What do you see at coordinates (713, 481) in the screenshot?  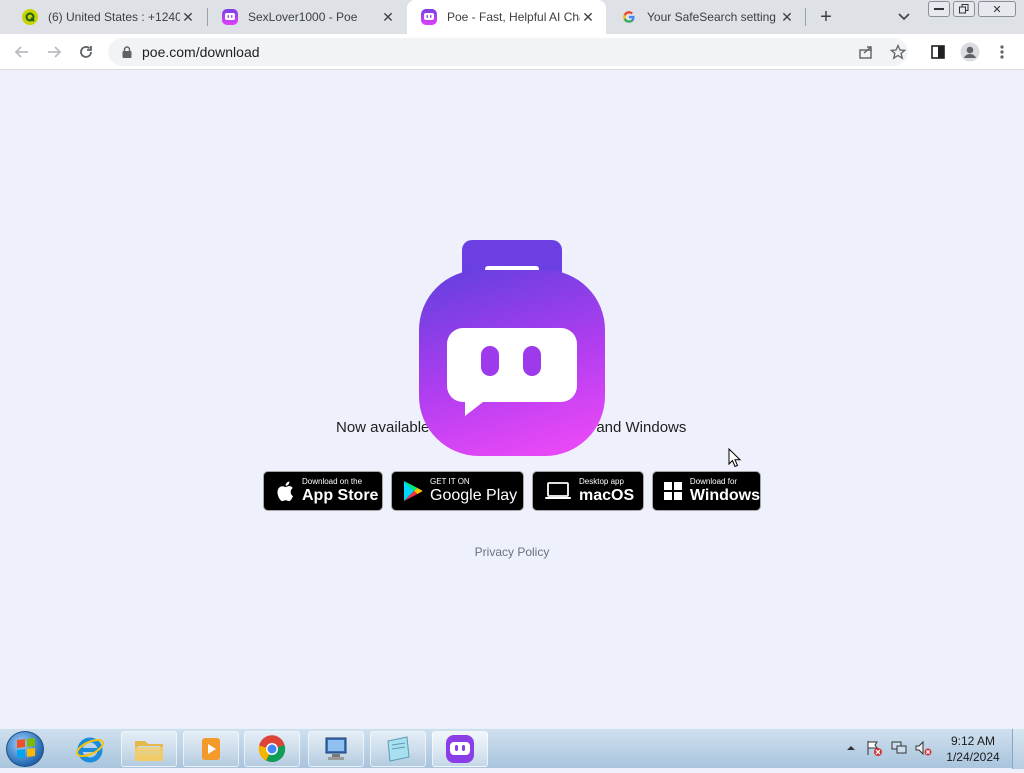 I see `store-small-text: Download for` at bounding box center [713, 481].